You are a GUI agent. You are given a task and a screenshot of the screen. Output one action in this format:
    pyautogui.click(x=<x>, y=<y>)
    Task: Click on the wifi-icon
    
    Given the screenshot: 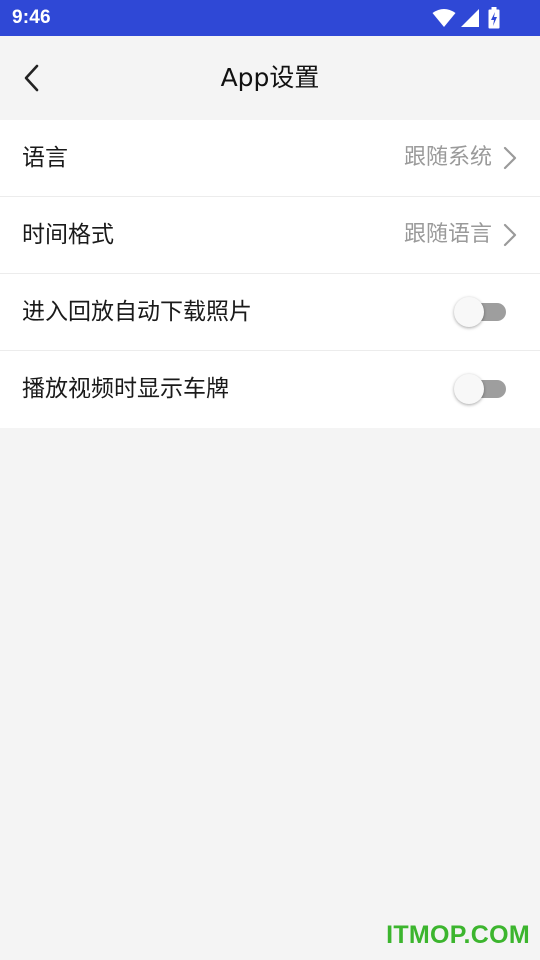 What is the action you would take?
    pyautogui.click(x=444, y=18)
    